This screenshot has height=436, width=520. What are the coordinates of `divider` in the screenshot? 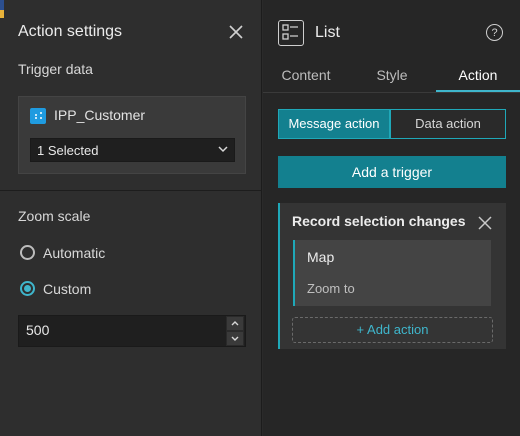 It's located at (131, 190).